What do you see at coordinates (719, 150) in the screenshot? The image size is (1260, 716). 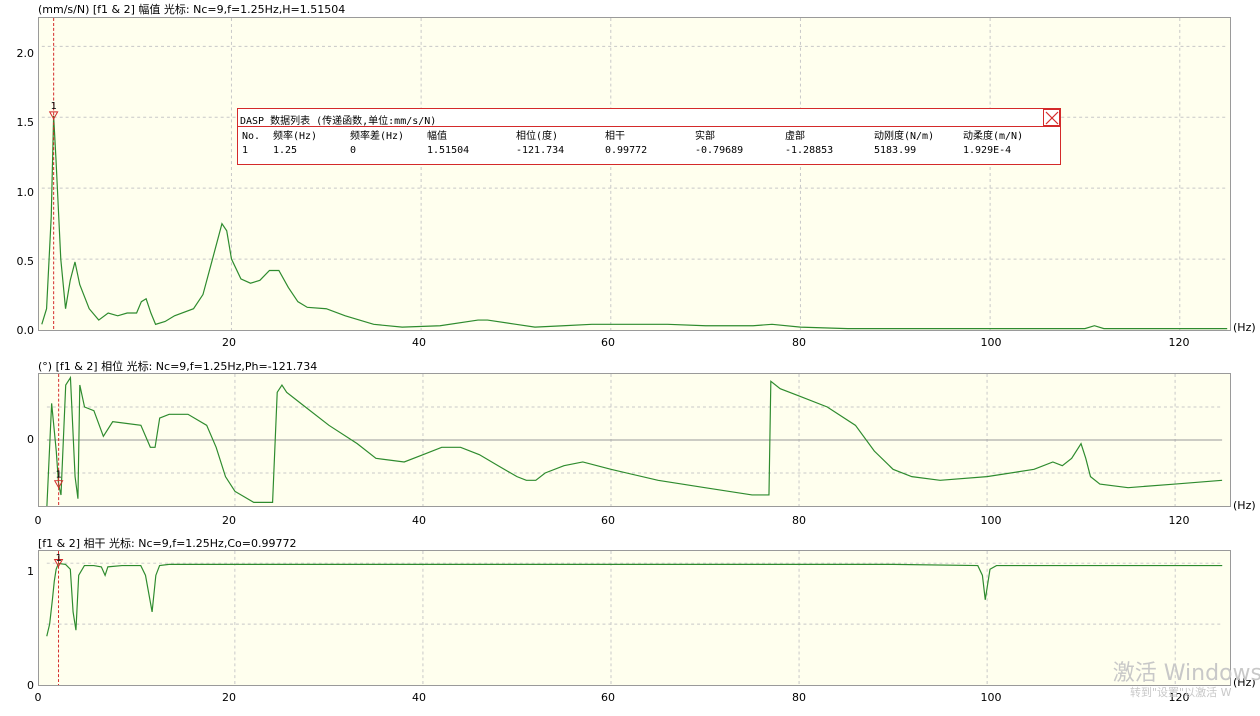 I see `table-cell: -0.79689` at bounding box center [719, 150].